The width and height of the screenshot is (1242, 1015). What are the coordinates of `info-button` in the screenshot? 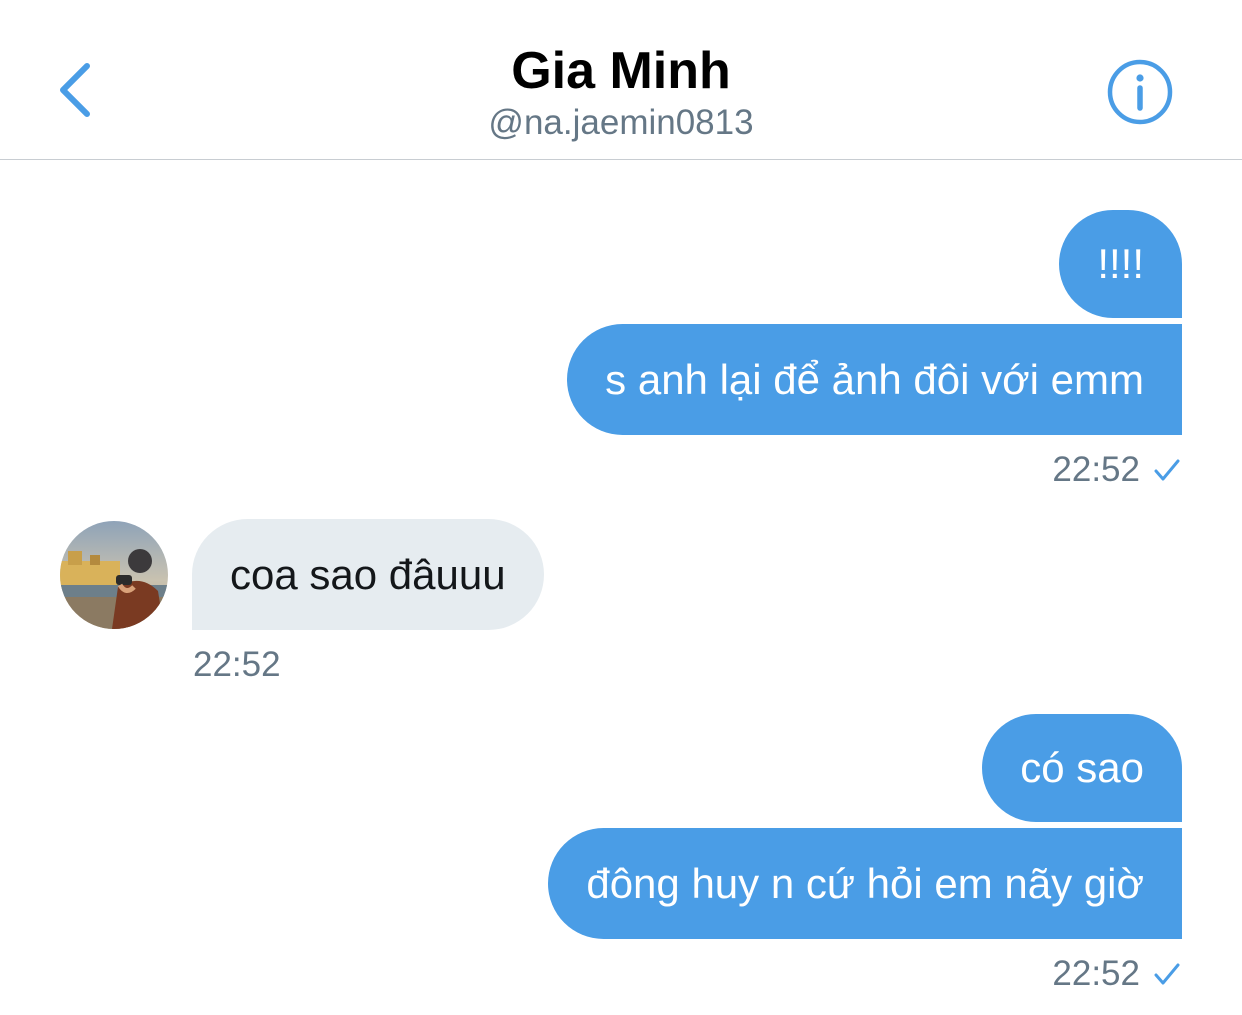 It's located at (1140, 94).